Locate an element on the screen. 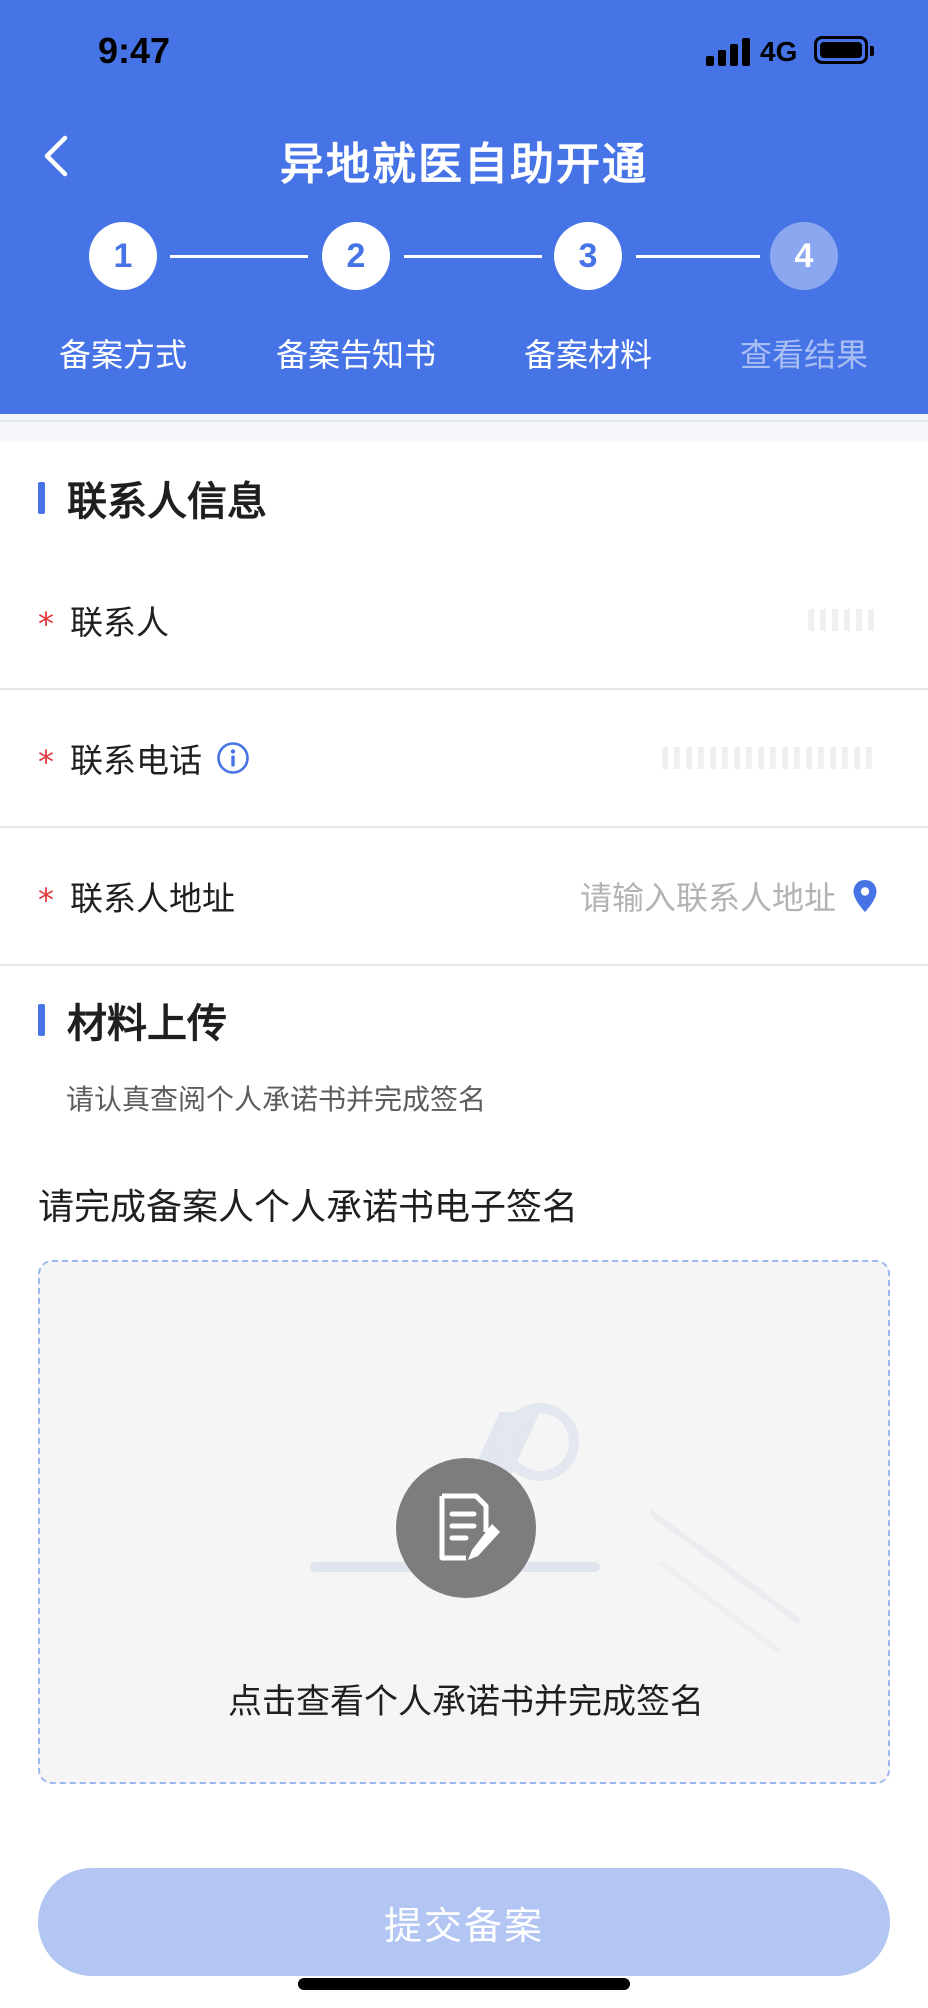  step-3-label: 备案材料 is located at coordinates (587, 355).